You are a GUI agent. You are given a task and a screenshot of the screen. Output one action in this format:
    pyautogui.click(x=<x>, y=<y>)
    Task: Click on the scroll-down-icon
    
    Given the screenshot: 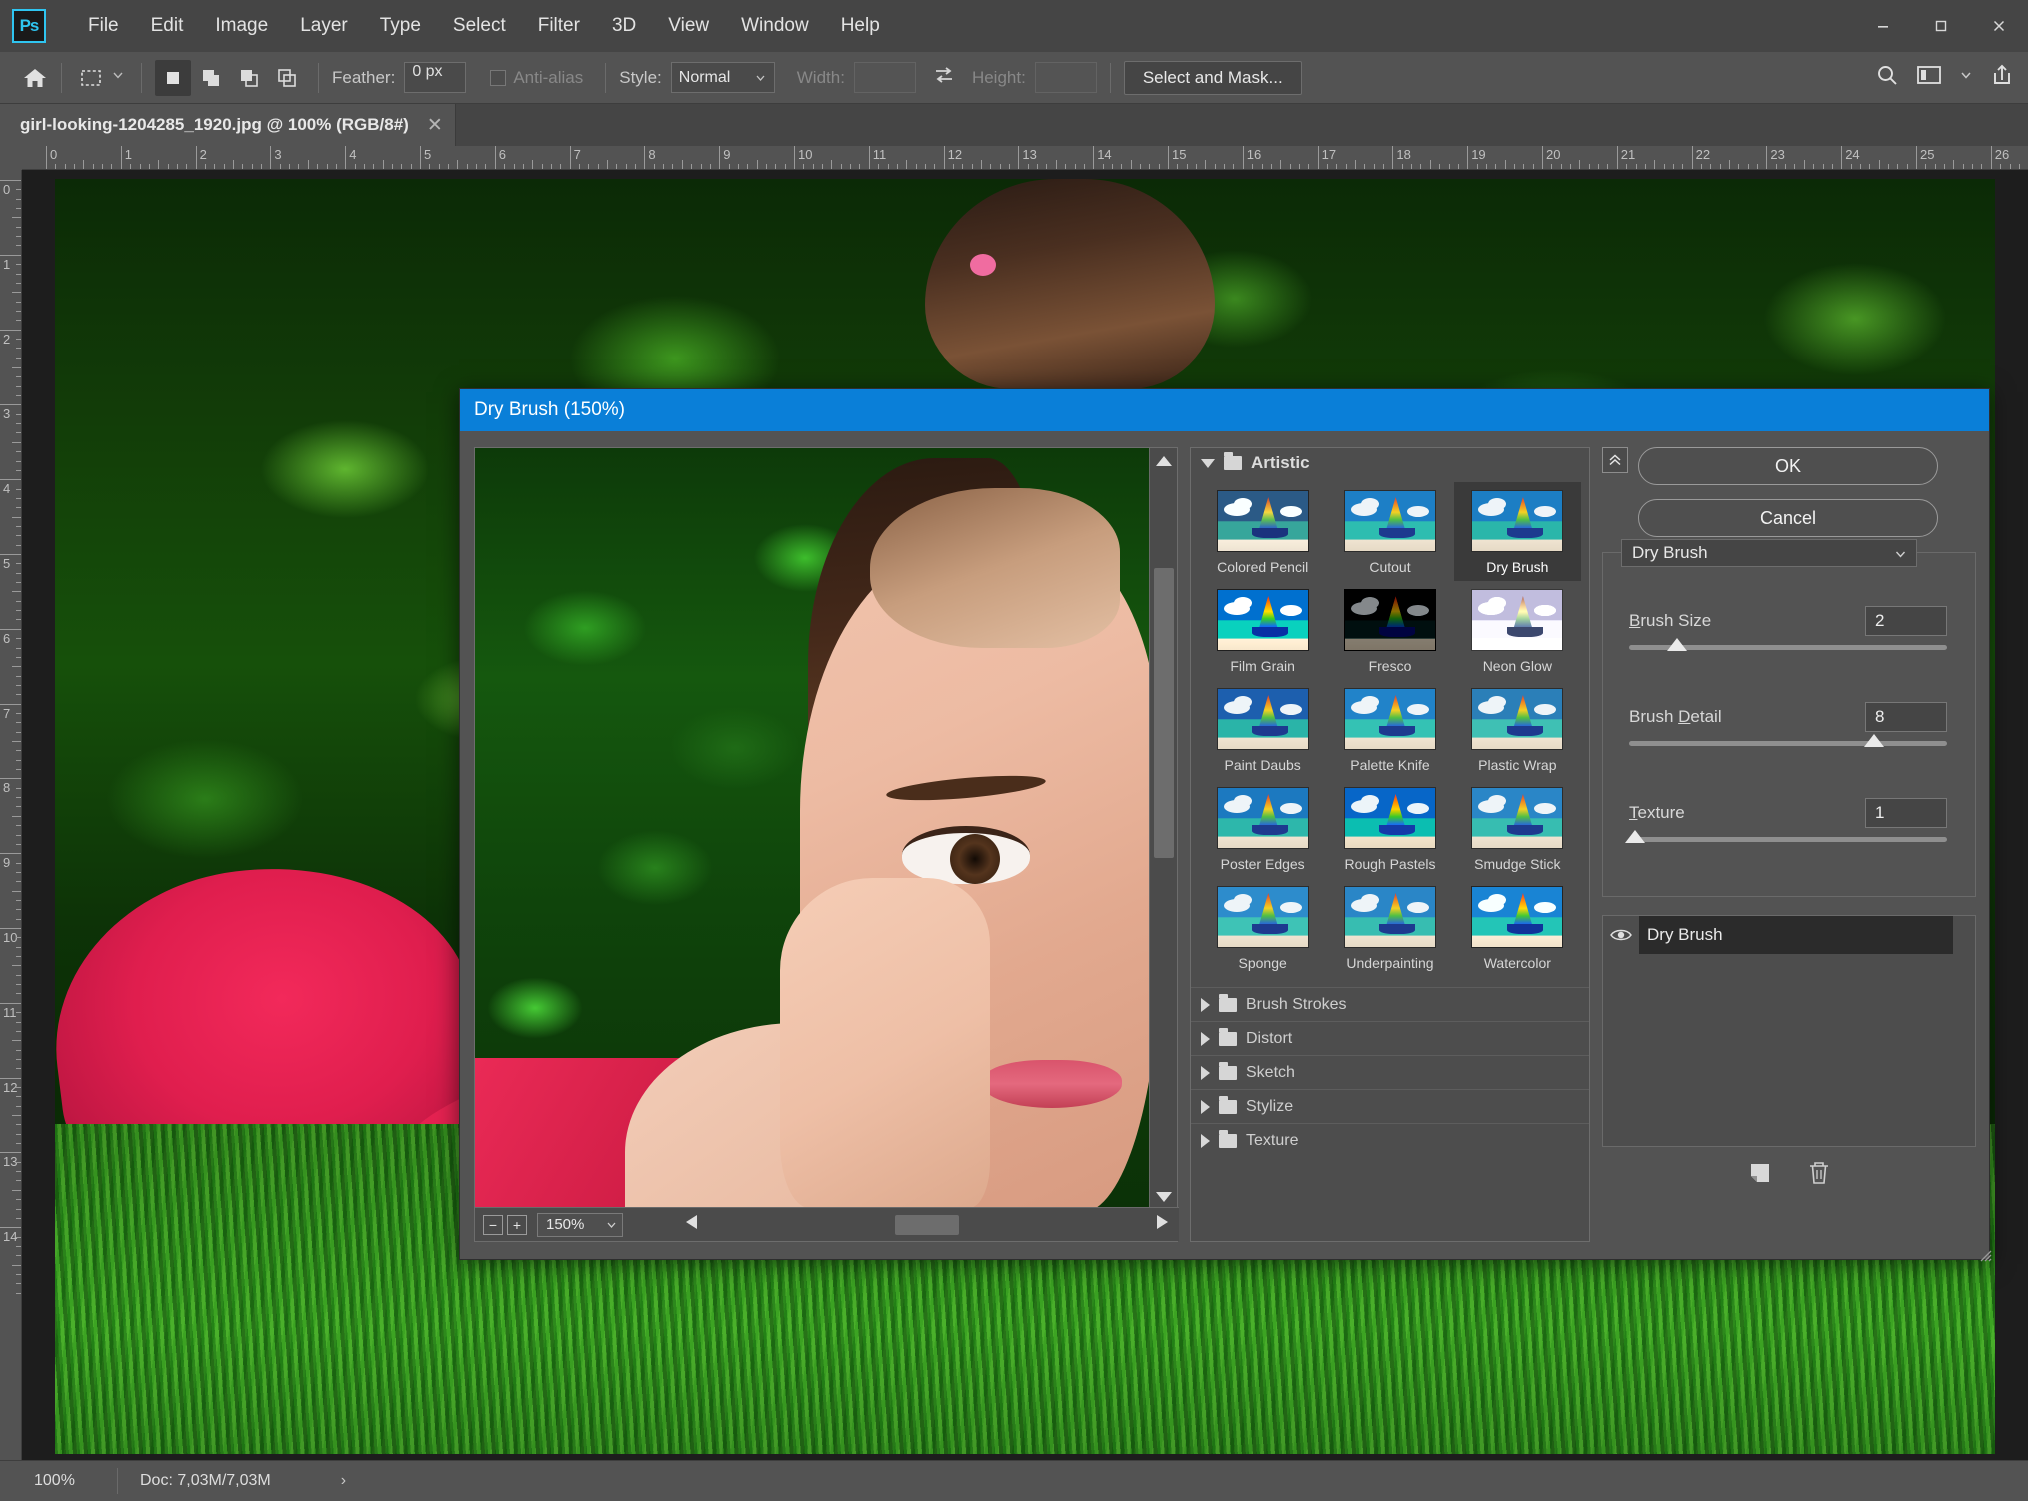 What is the action you would take?
    pyautogui.click(x=1164, y=1197)
    